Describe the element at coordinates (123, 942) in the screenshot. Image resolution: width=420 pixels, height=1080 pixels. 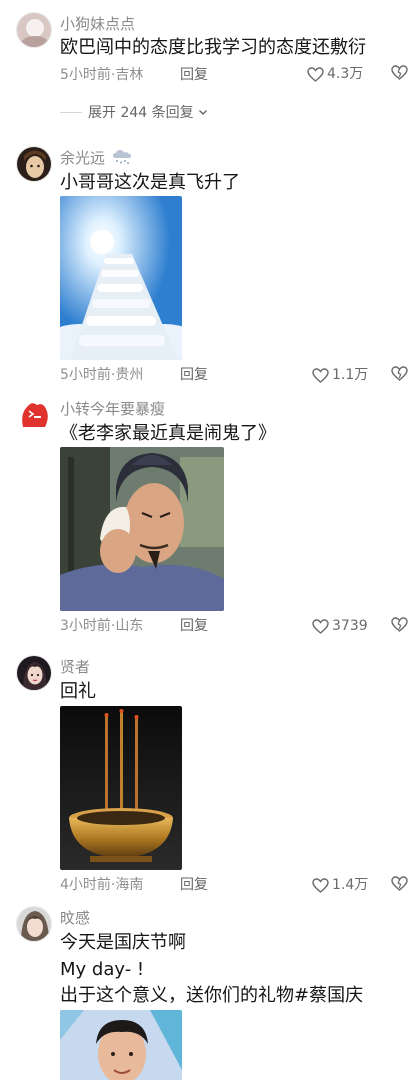
I see `comment-text-line: 今天是国庆节啊` at that location.